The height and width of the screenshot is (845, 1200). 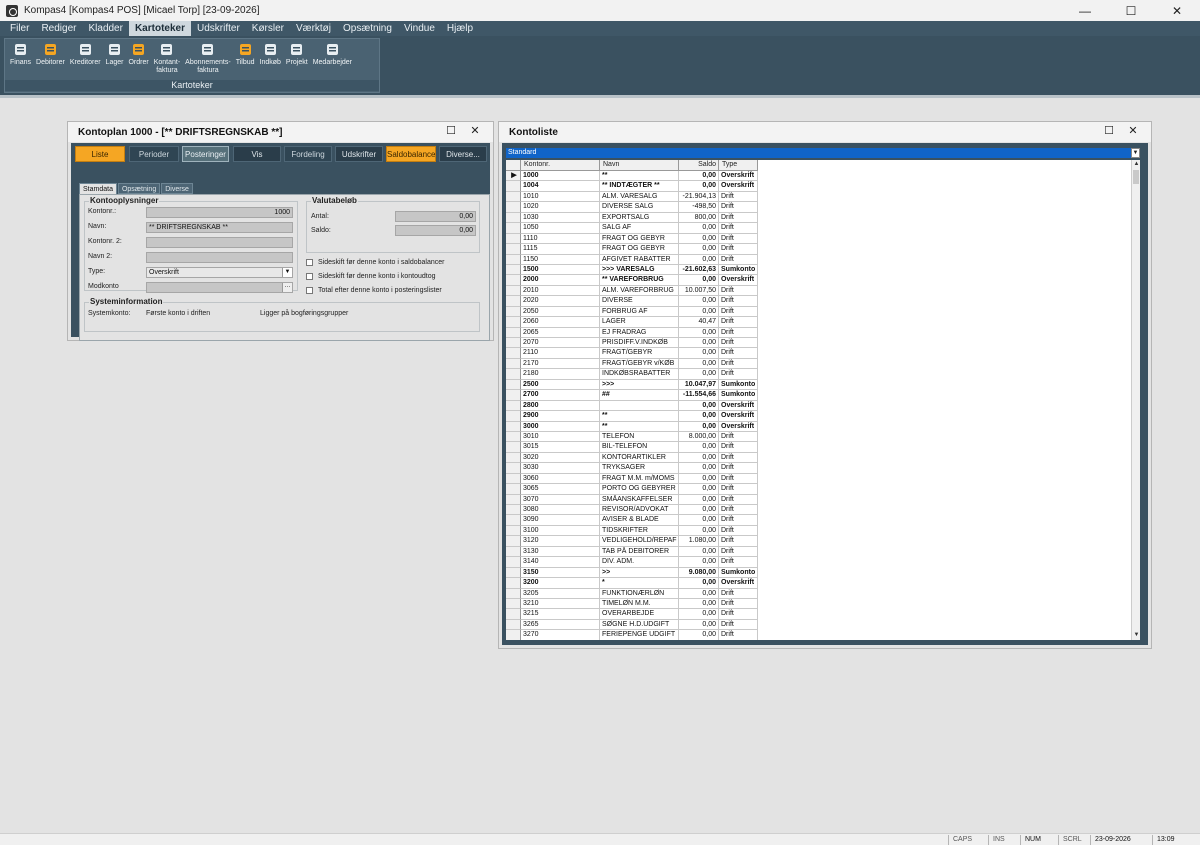 I want to click on table-row: 2020 DIVERSE 0,00 Drift, so click(x=632, y=301).